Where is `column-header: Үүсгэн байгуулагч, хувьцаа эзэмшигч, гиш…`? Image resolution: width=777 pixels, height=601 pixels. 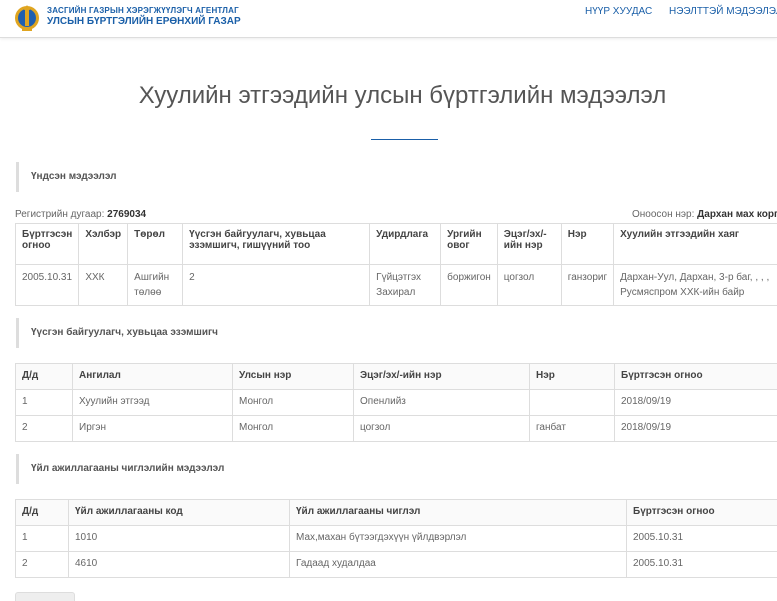
column-header: Үүсгэн байгуулагч, хувьцаа эзэмшигч, гиш… is located at coordinates (276, 244).